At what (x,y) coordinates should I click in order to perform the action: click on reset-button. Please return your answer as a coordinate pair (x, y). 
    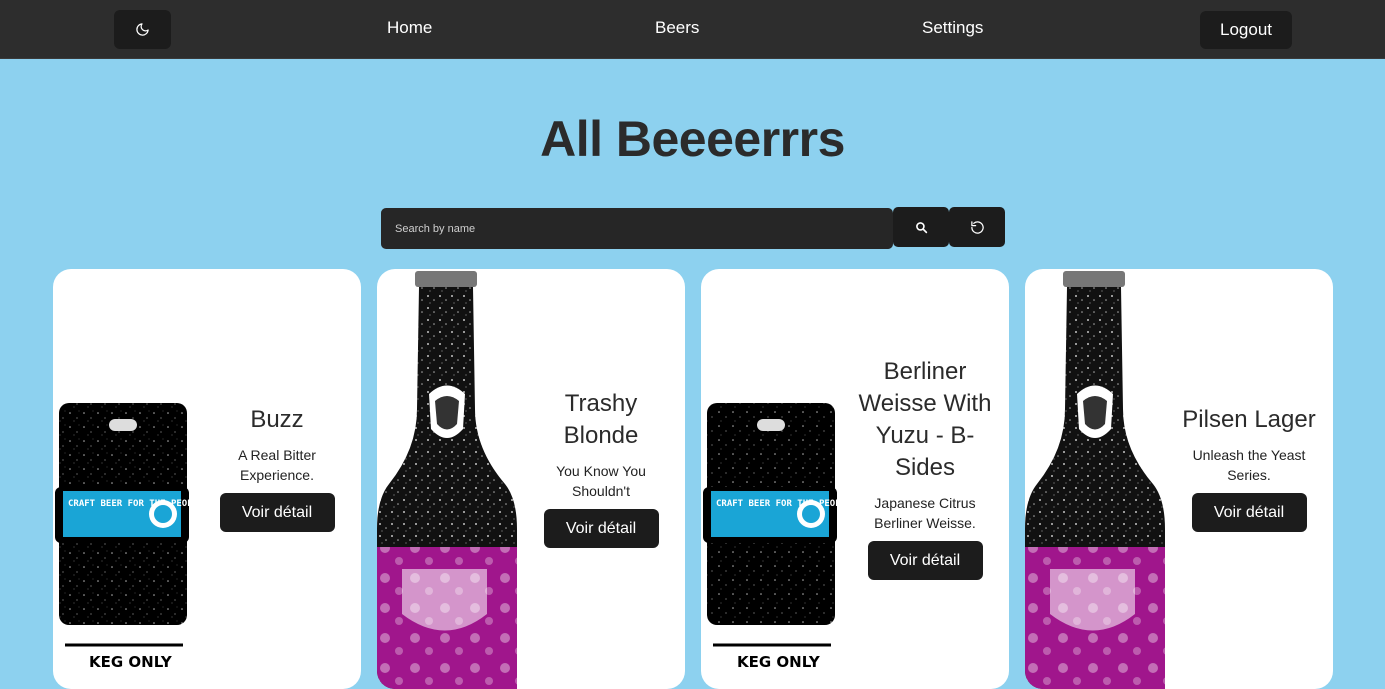
    Looking at the image, I should click on (977, 227).